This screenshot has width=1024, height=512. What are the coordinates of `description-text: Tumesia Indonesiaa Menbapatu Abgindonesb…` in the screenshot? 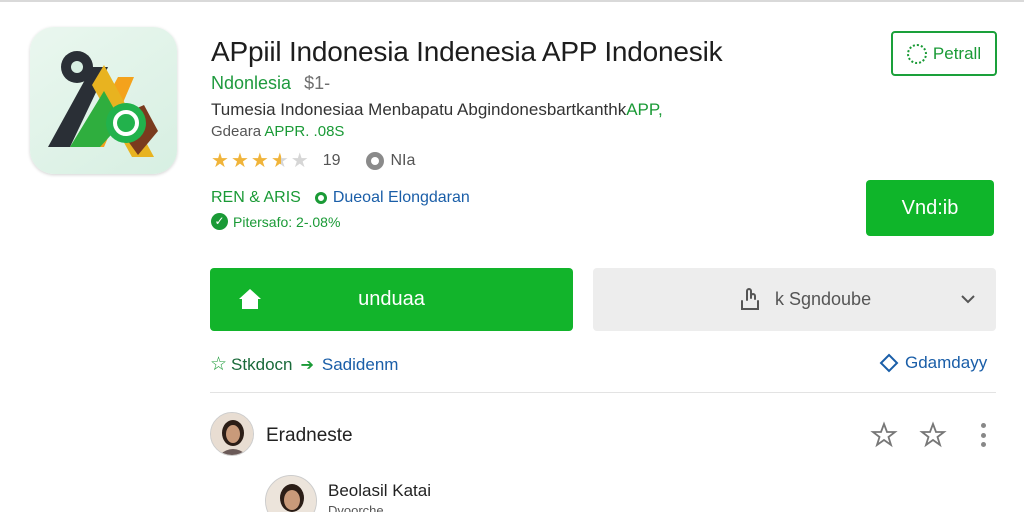 It's located at (419, 109).